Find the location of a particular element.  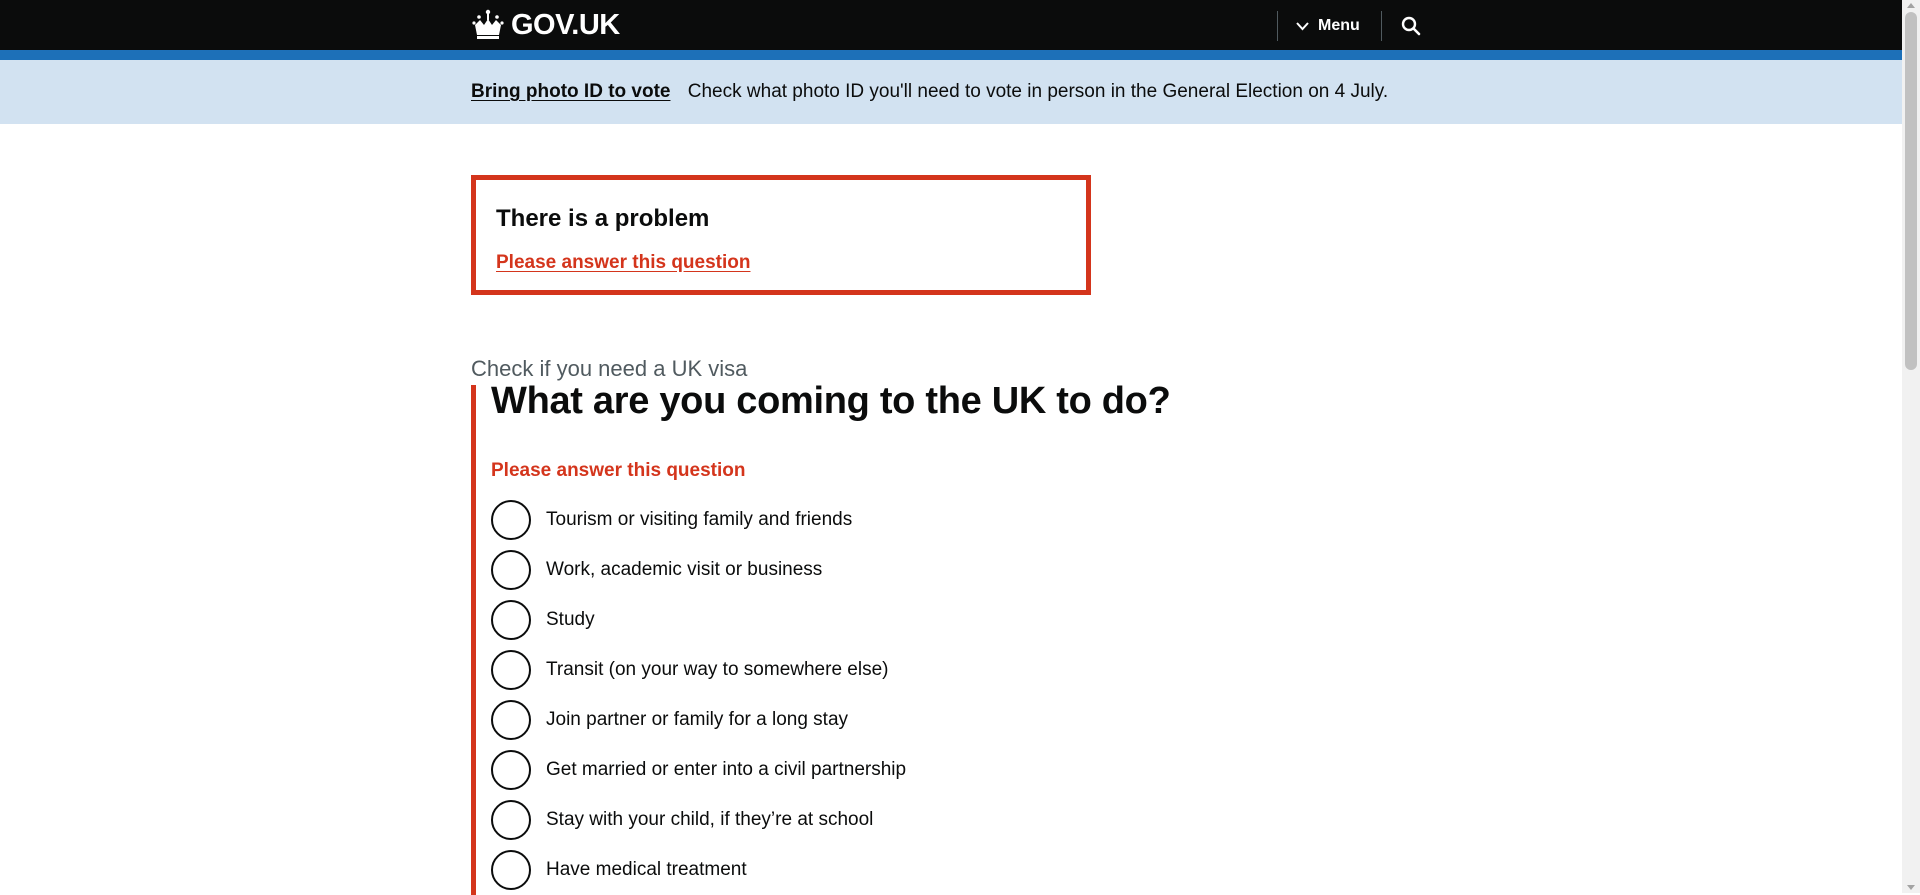

radio-label: Study is located at coordinates (570, 620).